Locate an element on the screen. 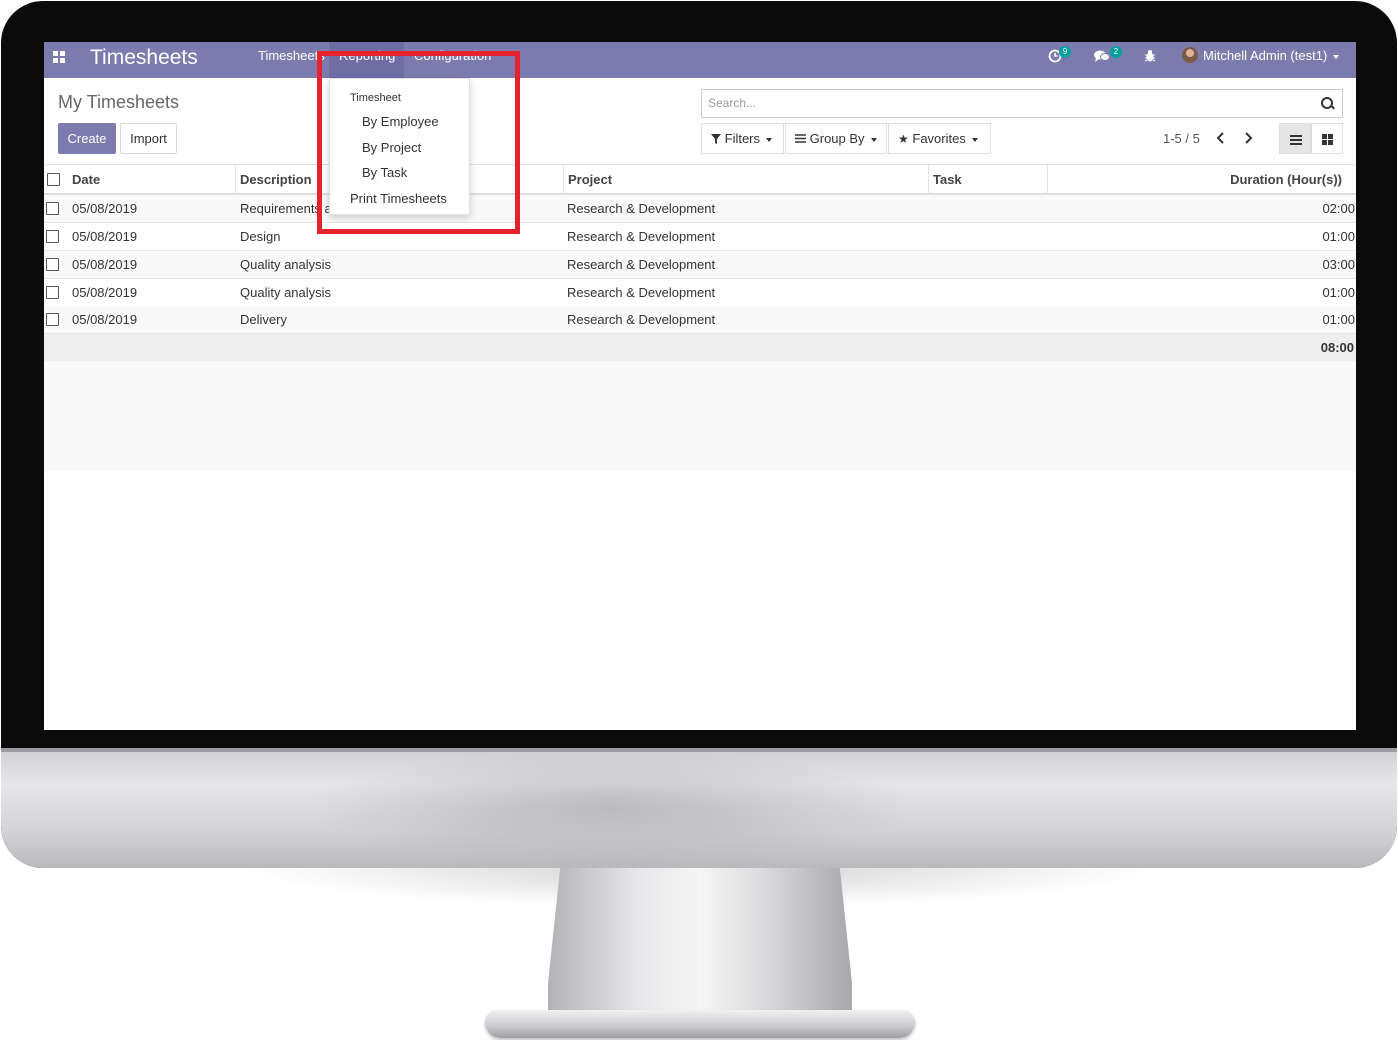 This screenshot has width=1398, height=1040. cell-duration: 03:00 is located at coordinates (1338, 264).